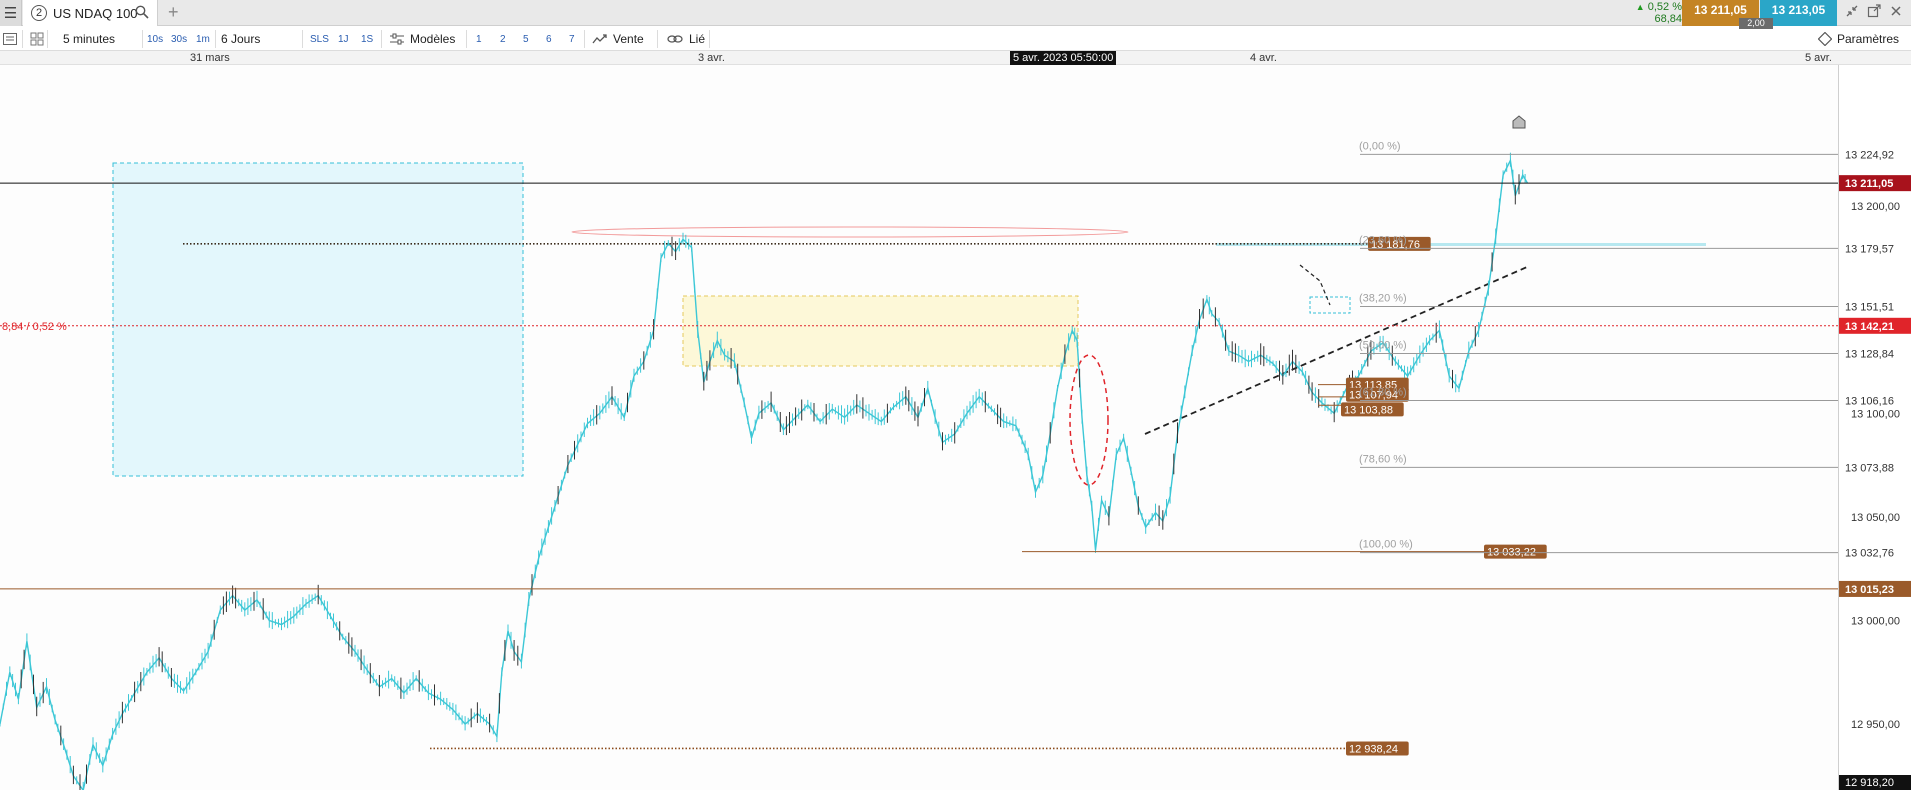 This screenshot has height=790, width=1911. I want to click on model-slot-6: 6, so click(549, 39).